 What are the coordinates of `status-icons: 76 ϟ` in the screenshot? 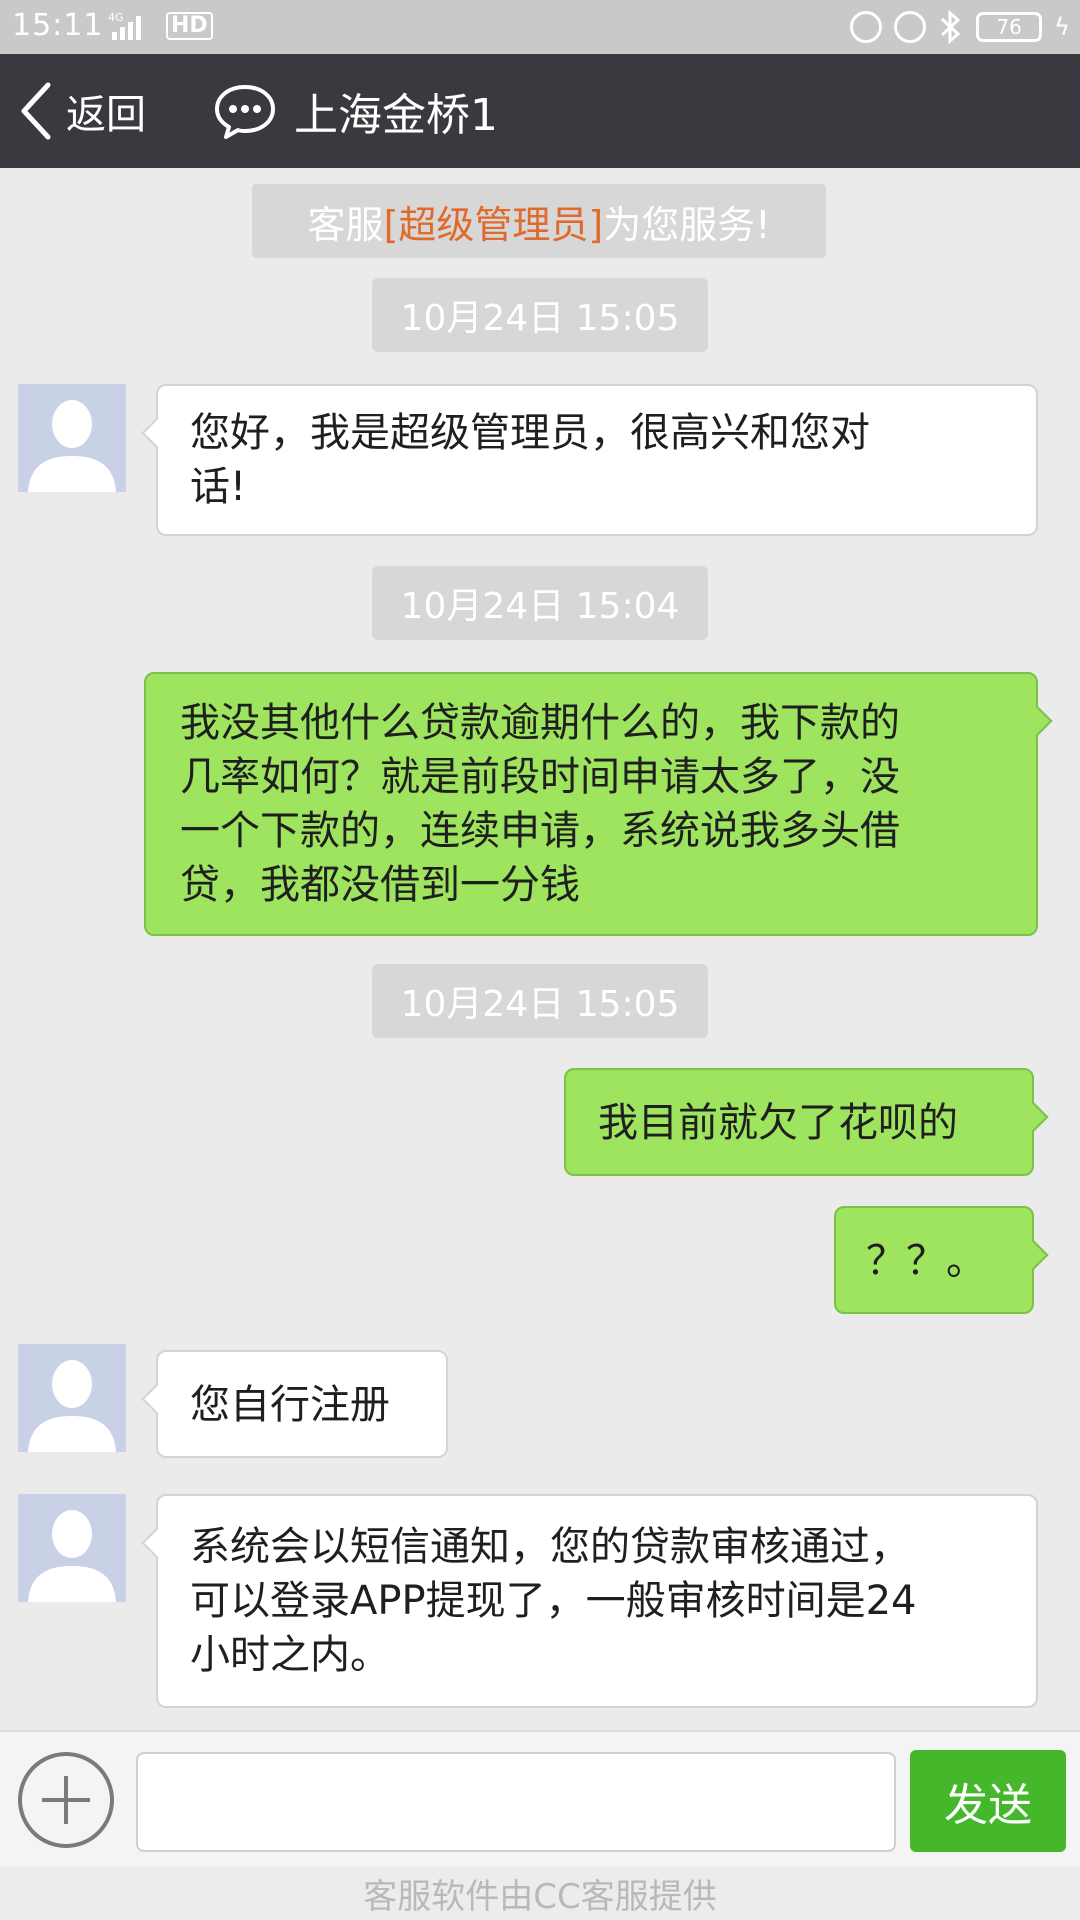 It's located at (960, 27).